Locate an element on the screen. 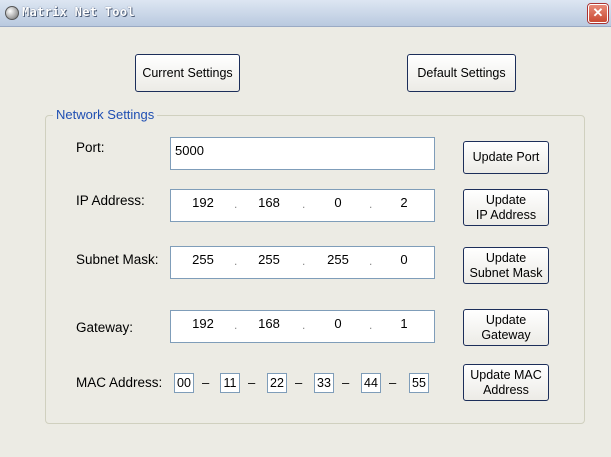 The height and width of the screenshot is (457, 611). subnet-mask-label: Subnet Mask: is located at coordinates (117, 259).